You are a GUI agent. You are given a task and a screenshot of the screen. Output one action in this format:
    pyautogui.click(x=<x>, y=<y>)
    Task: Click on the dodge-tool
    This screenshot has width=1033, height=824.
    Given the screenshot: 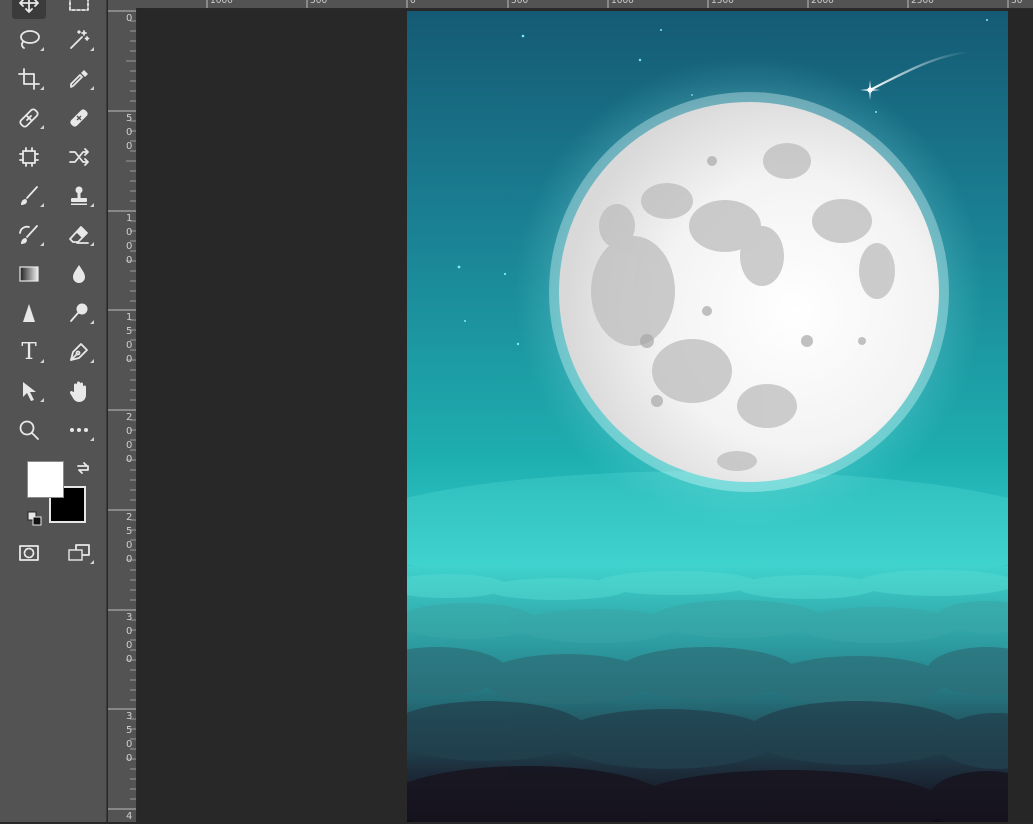 What is the action you would take?
    pyautogui.click(x=79, y=313)
    